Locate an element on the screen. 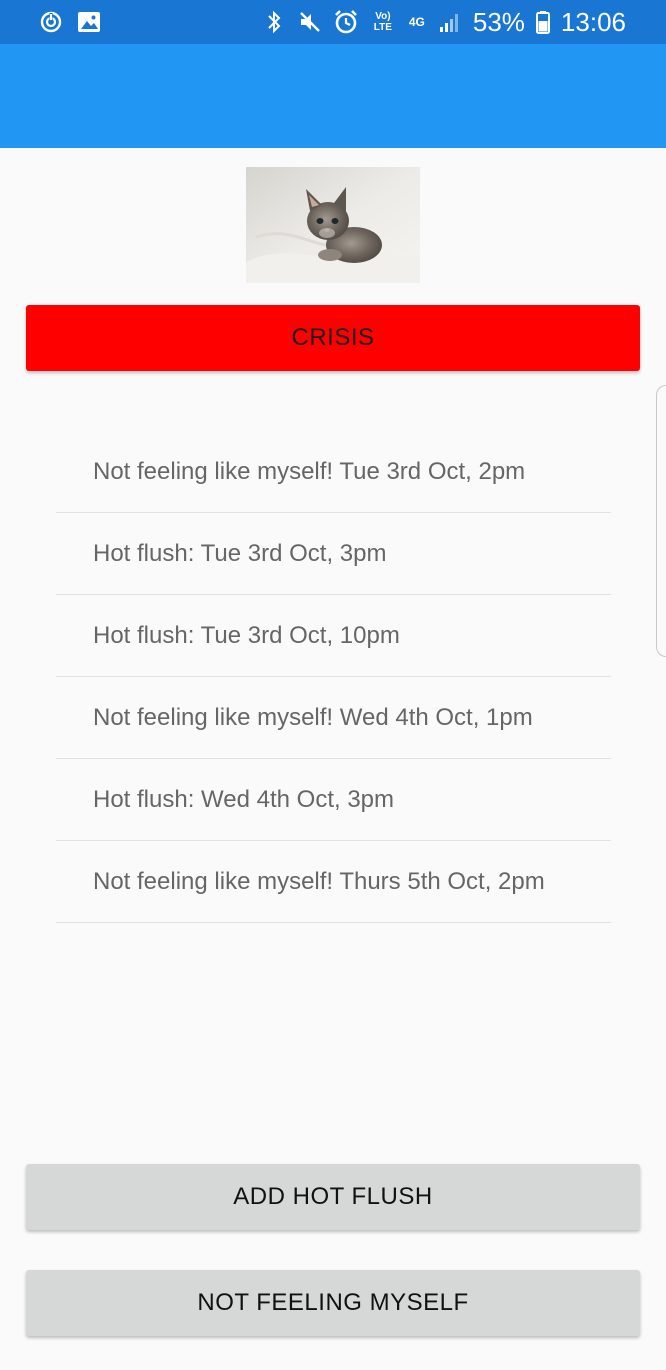  signal-icon is located at coordinates (450, 22).